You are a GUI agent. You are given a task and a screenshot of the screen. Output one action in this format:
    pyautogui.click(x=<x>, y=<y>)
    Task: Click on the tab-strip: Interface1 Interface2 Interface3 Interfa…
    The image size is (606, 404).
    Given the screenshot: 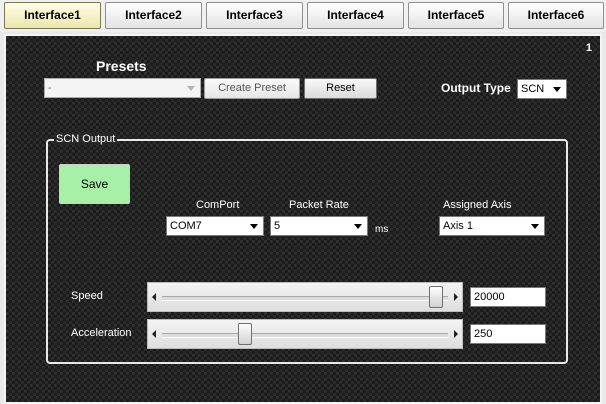 What is the action you would take?
    pyautogui.click(x=303, y=16)
    